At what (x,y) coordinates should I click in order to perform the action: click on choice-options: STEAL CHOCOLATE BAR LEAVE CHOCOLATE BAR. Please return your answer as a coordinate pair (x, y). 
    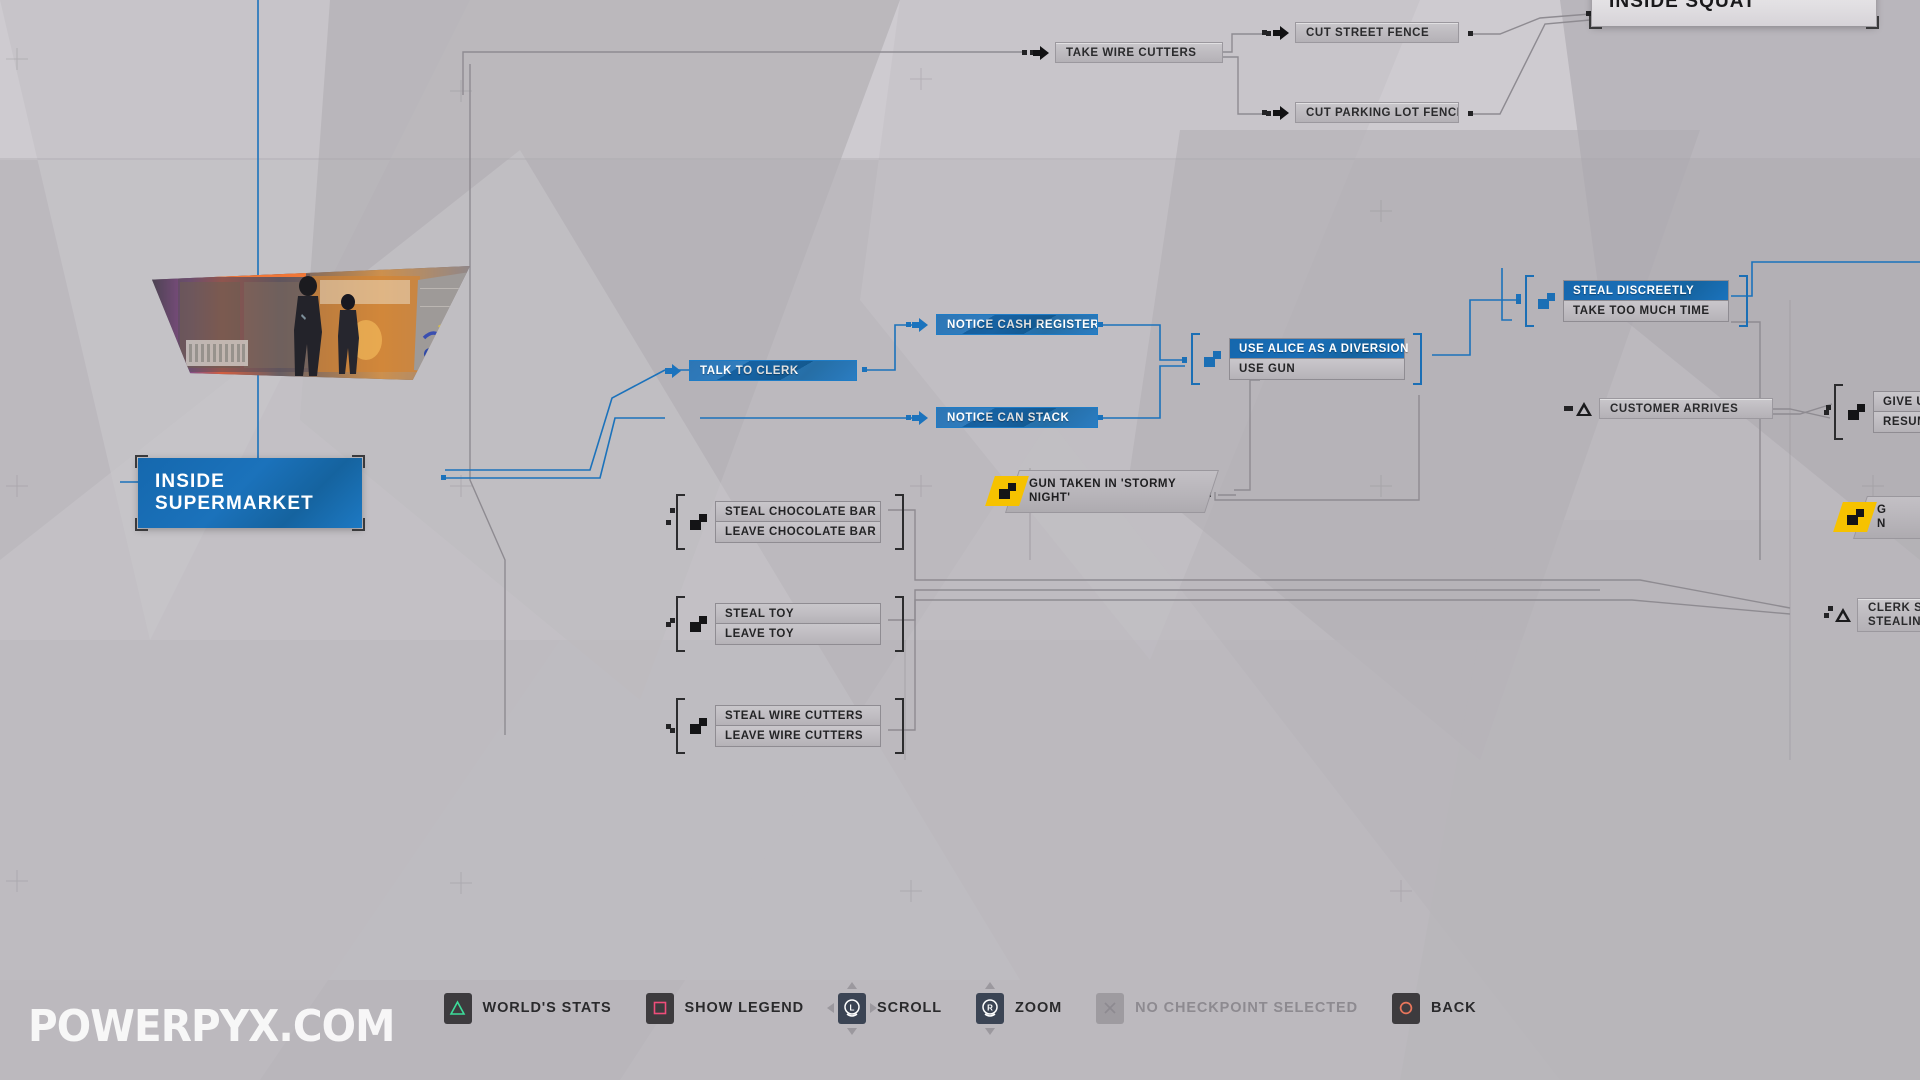
    Looking at the image, I should click on (798, 522).